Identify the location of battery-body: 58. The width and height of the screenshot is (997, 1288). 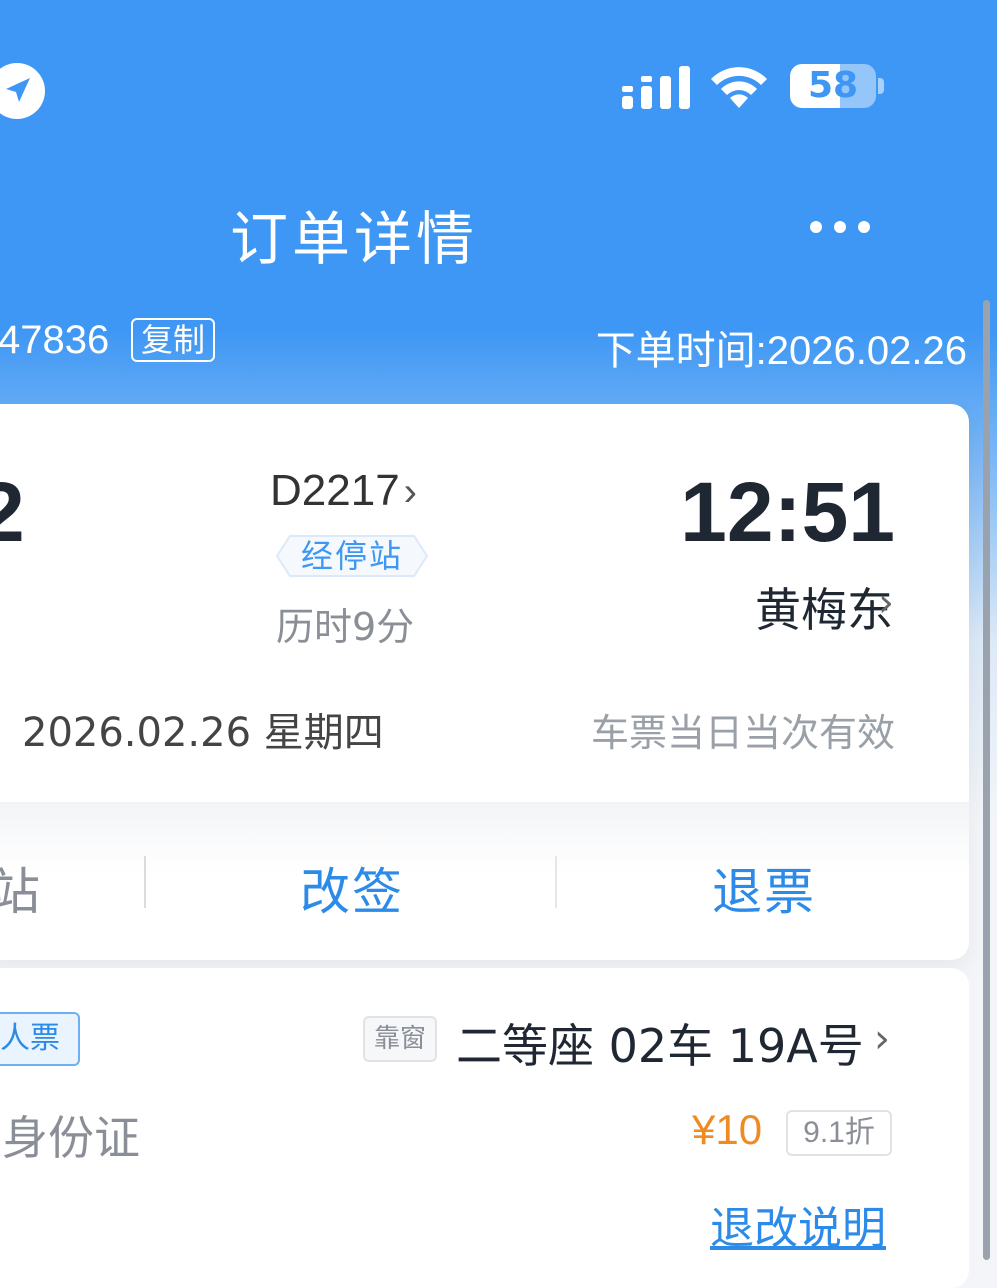
(833, 86).